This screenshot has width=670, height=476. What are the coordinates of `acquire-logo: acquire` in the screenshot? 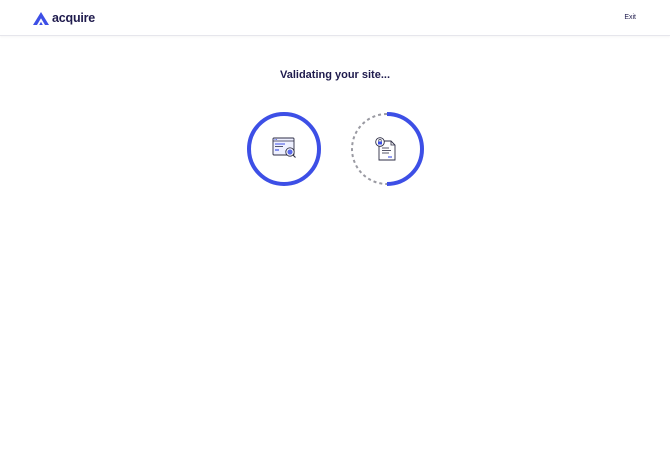 It's located at (64, 18).